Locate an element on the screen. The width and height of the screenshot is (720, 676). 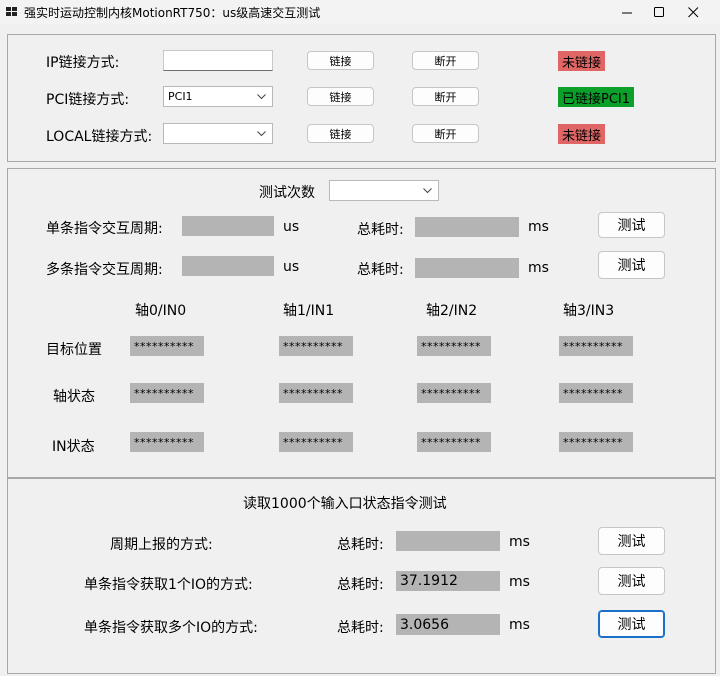
multi-io-label: 单条指令获取多个IO的方式: is located at coordinates (171, 628).